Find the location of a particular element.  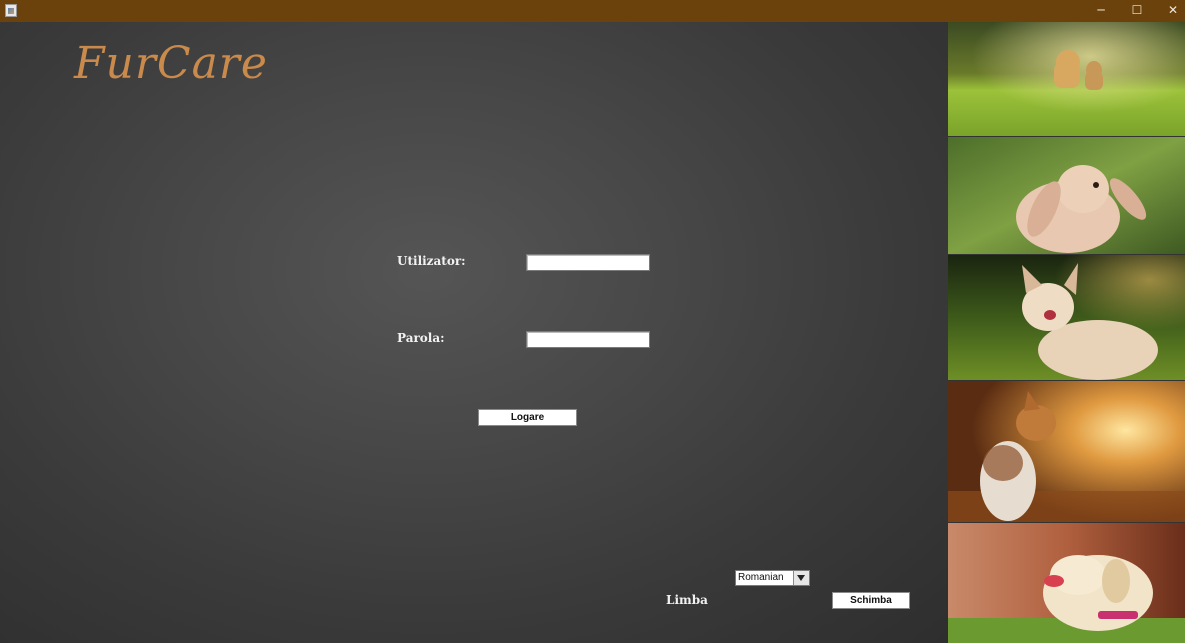

kitten-photo is located at coordinates (1066, 317).